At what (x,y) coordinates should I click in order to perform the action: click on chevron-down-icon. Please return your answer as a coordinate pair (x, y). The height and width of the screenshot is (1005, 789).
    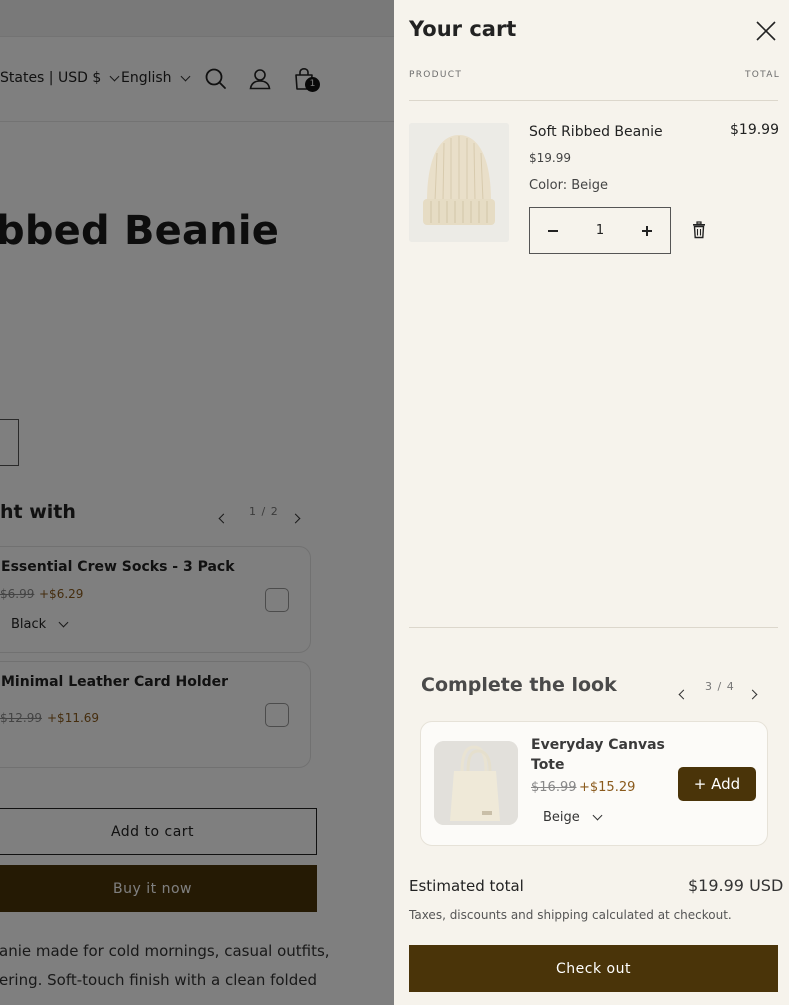
    Looking at the image, I should click on (597, 815).